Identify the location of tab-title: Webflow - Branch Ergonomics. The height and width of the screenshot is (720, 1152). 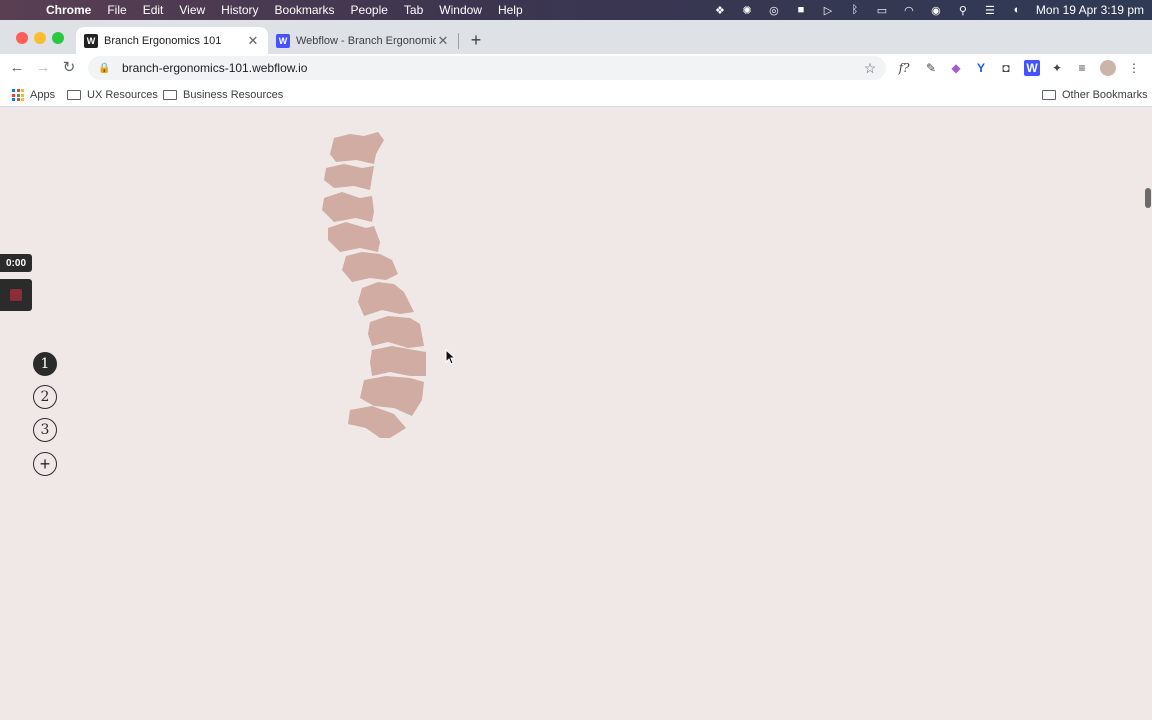
(366, 40).